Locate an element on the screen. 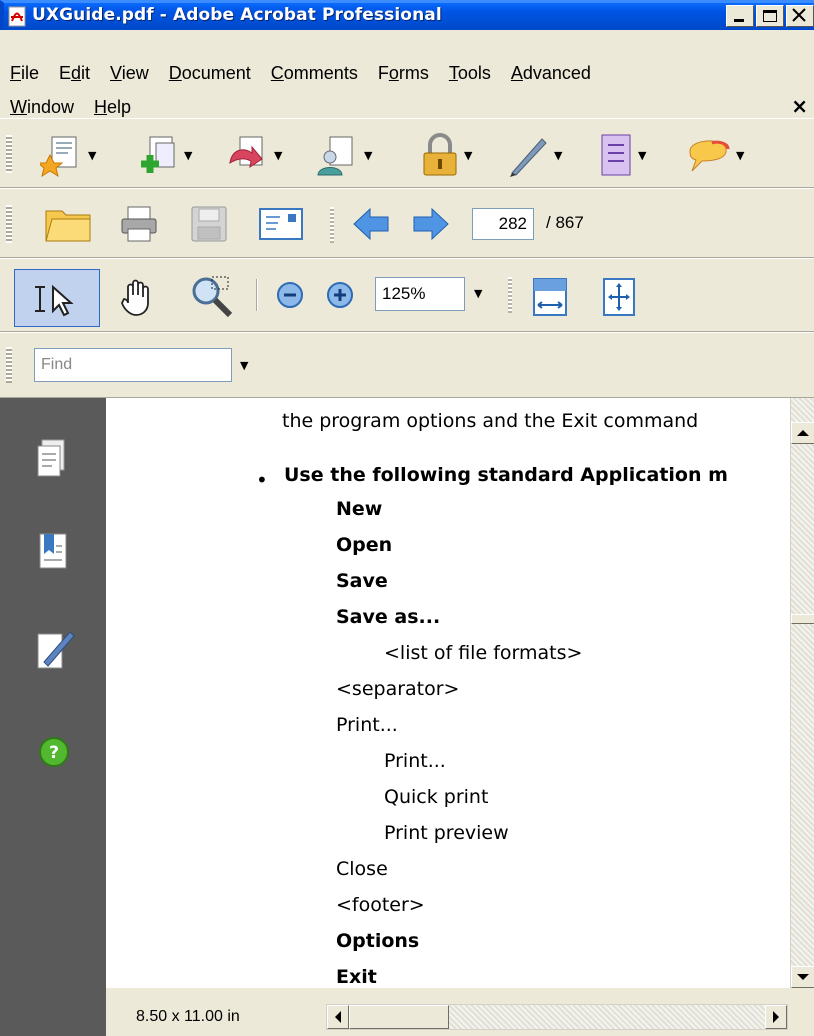 Image resolution: width=814 pixels, height=1036 pixels. print-button is located at coordinates (139, 224).